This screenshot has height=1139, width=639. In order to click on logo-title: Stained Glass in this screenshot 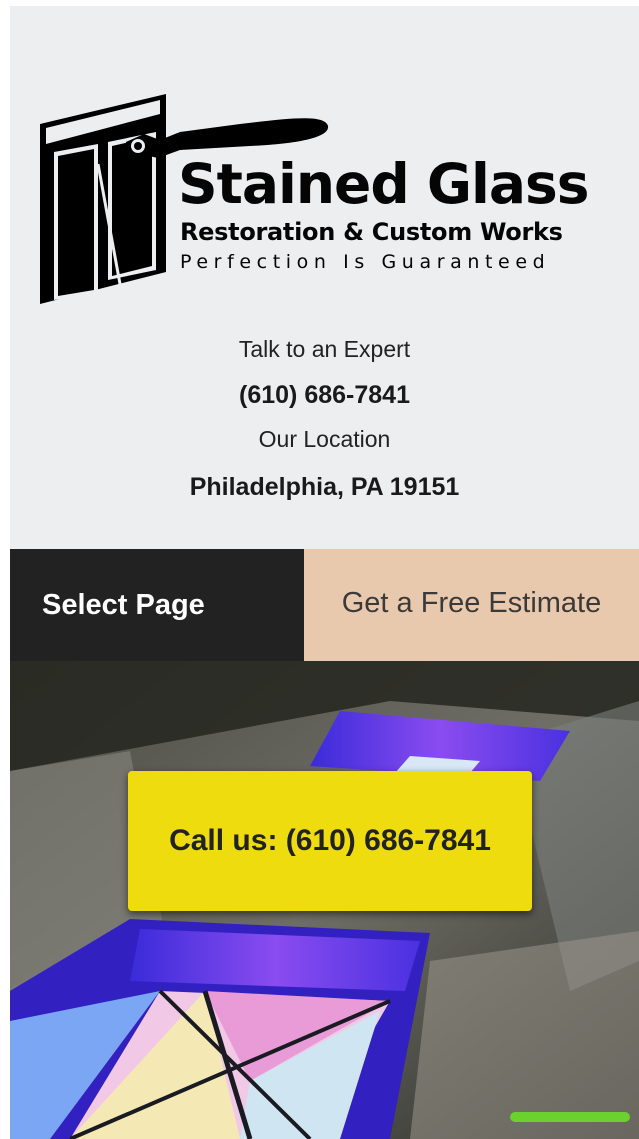, I will do `click(383, 184)`.